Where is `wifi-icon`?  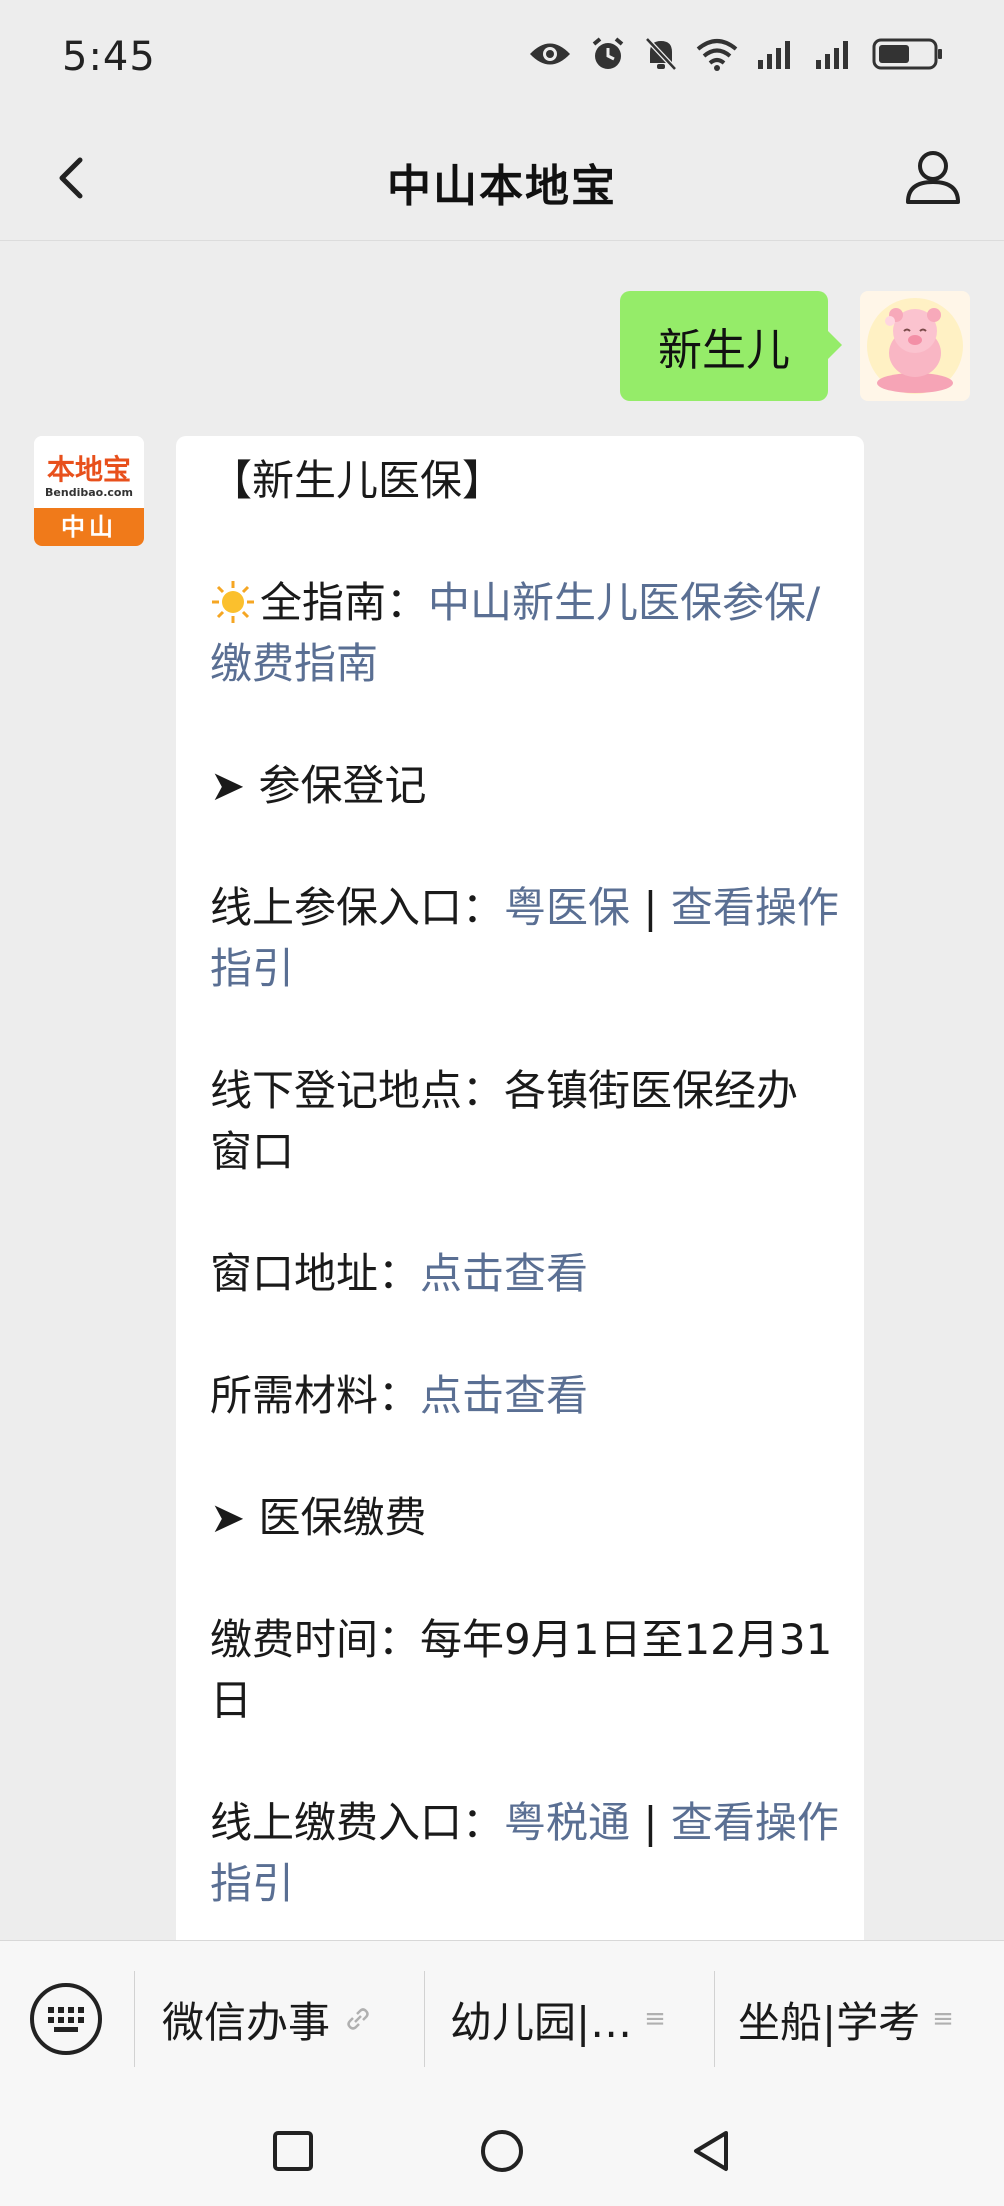
wifi-icon is located at coordinates (717, 55).